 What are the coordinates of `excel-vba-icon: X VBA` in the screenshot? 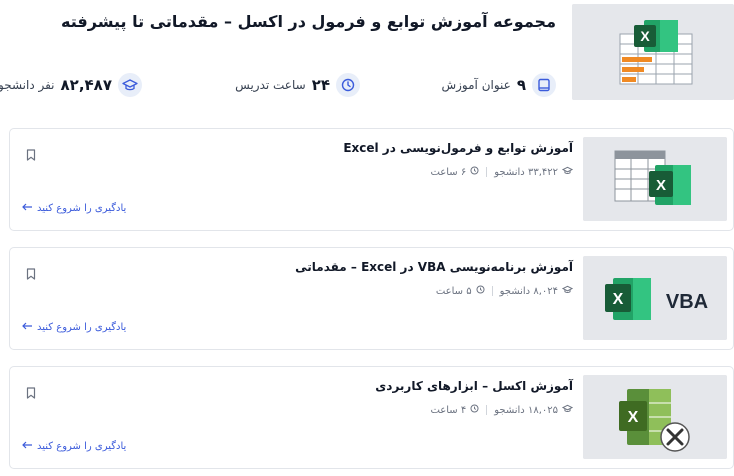 It's located at (655, 298).